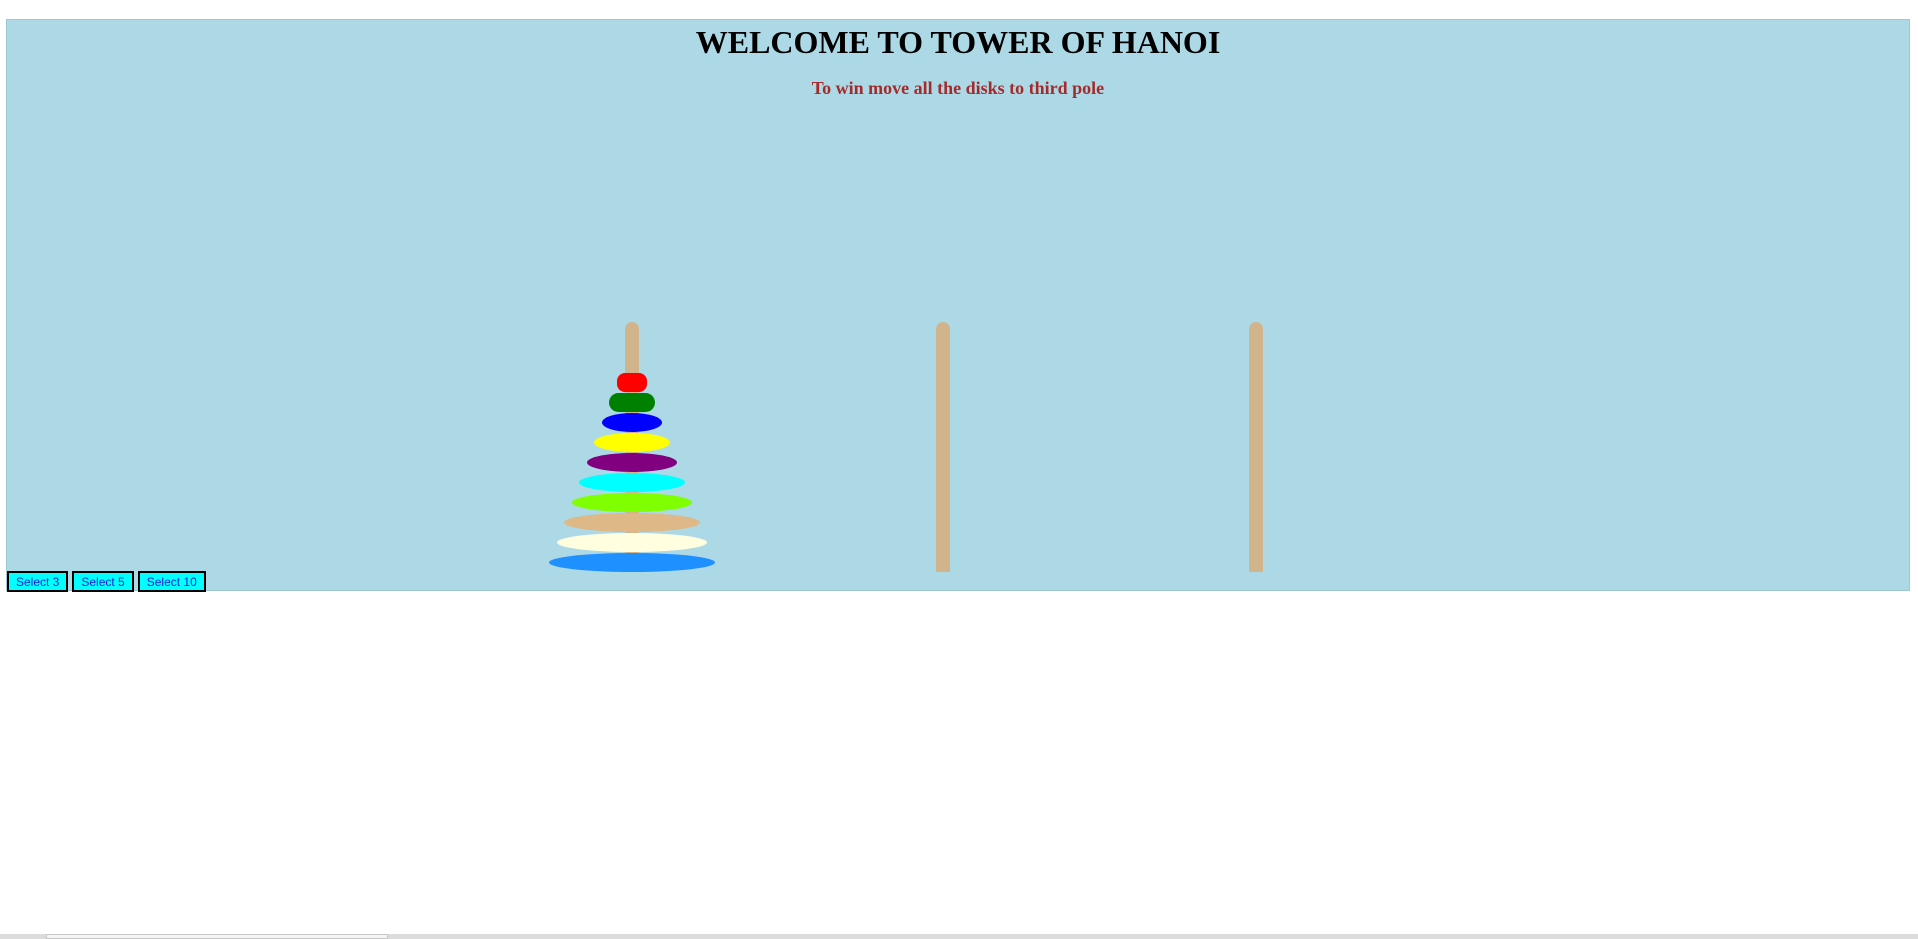 This screenshot has height=939, width=1918. Describe the element at coordinates (632, 482) in the screenshot. I see `disk-cyan` at that location.